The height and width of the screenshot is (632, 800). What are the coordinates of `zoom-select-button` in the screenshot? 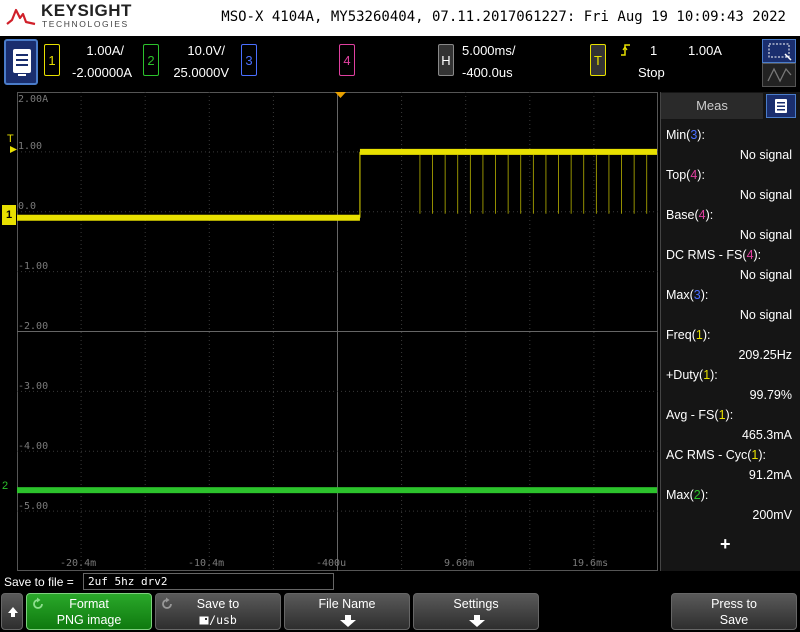 It's located at (779, 51).